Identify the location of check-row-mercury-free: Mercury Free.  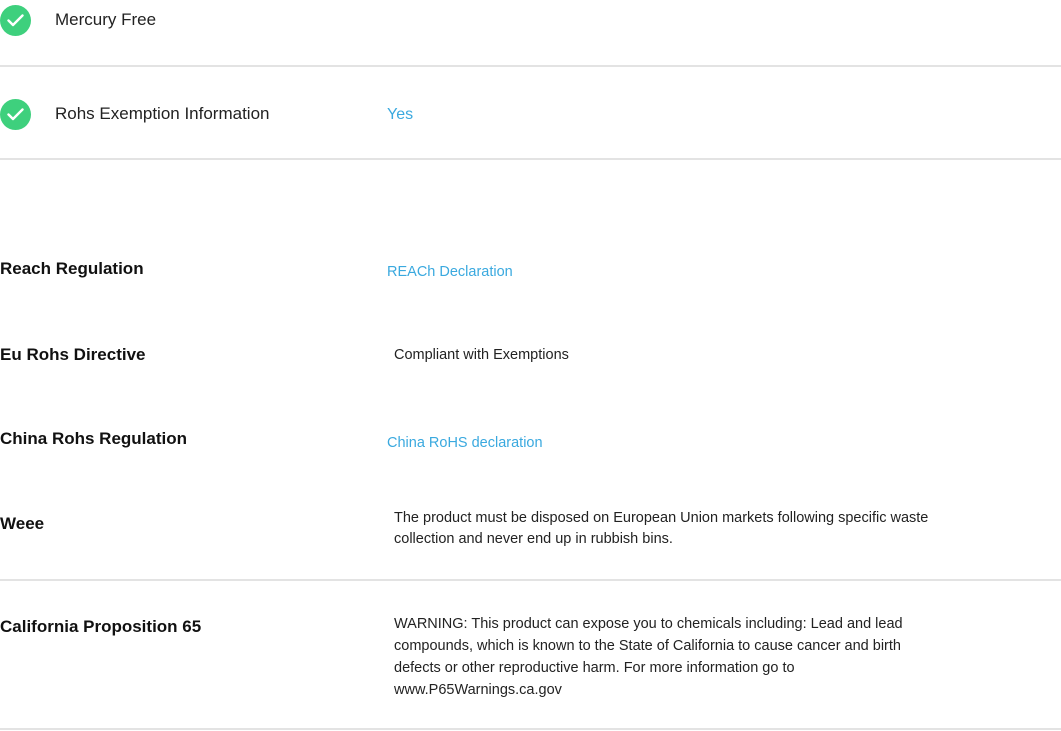
(530, 20).